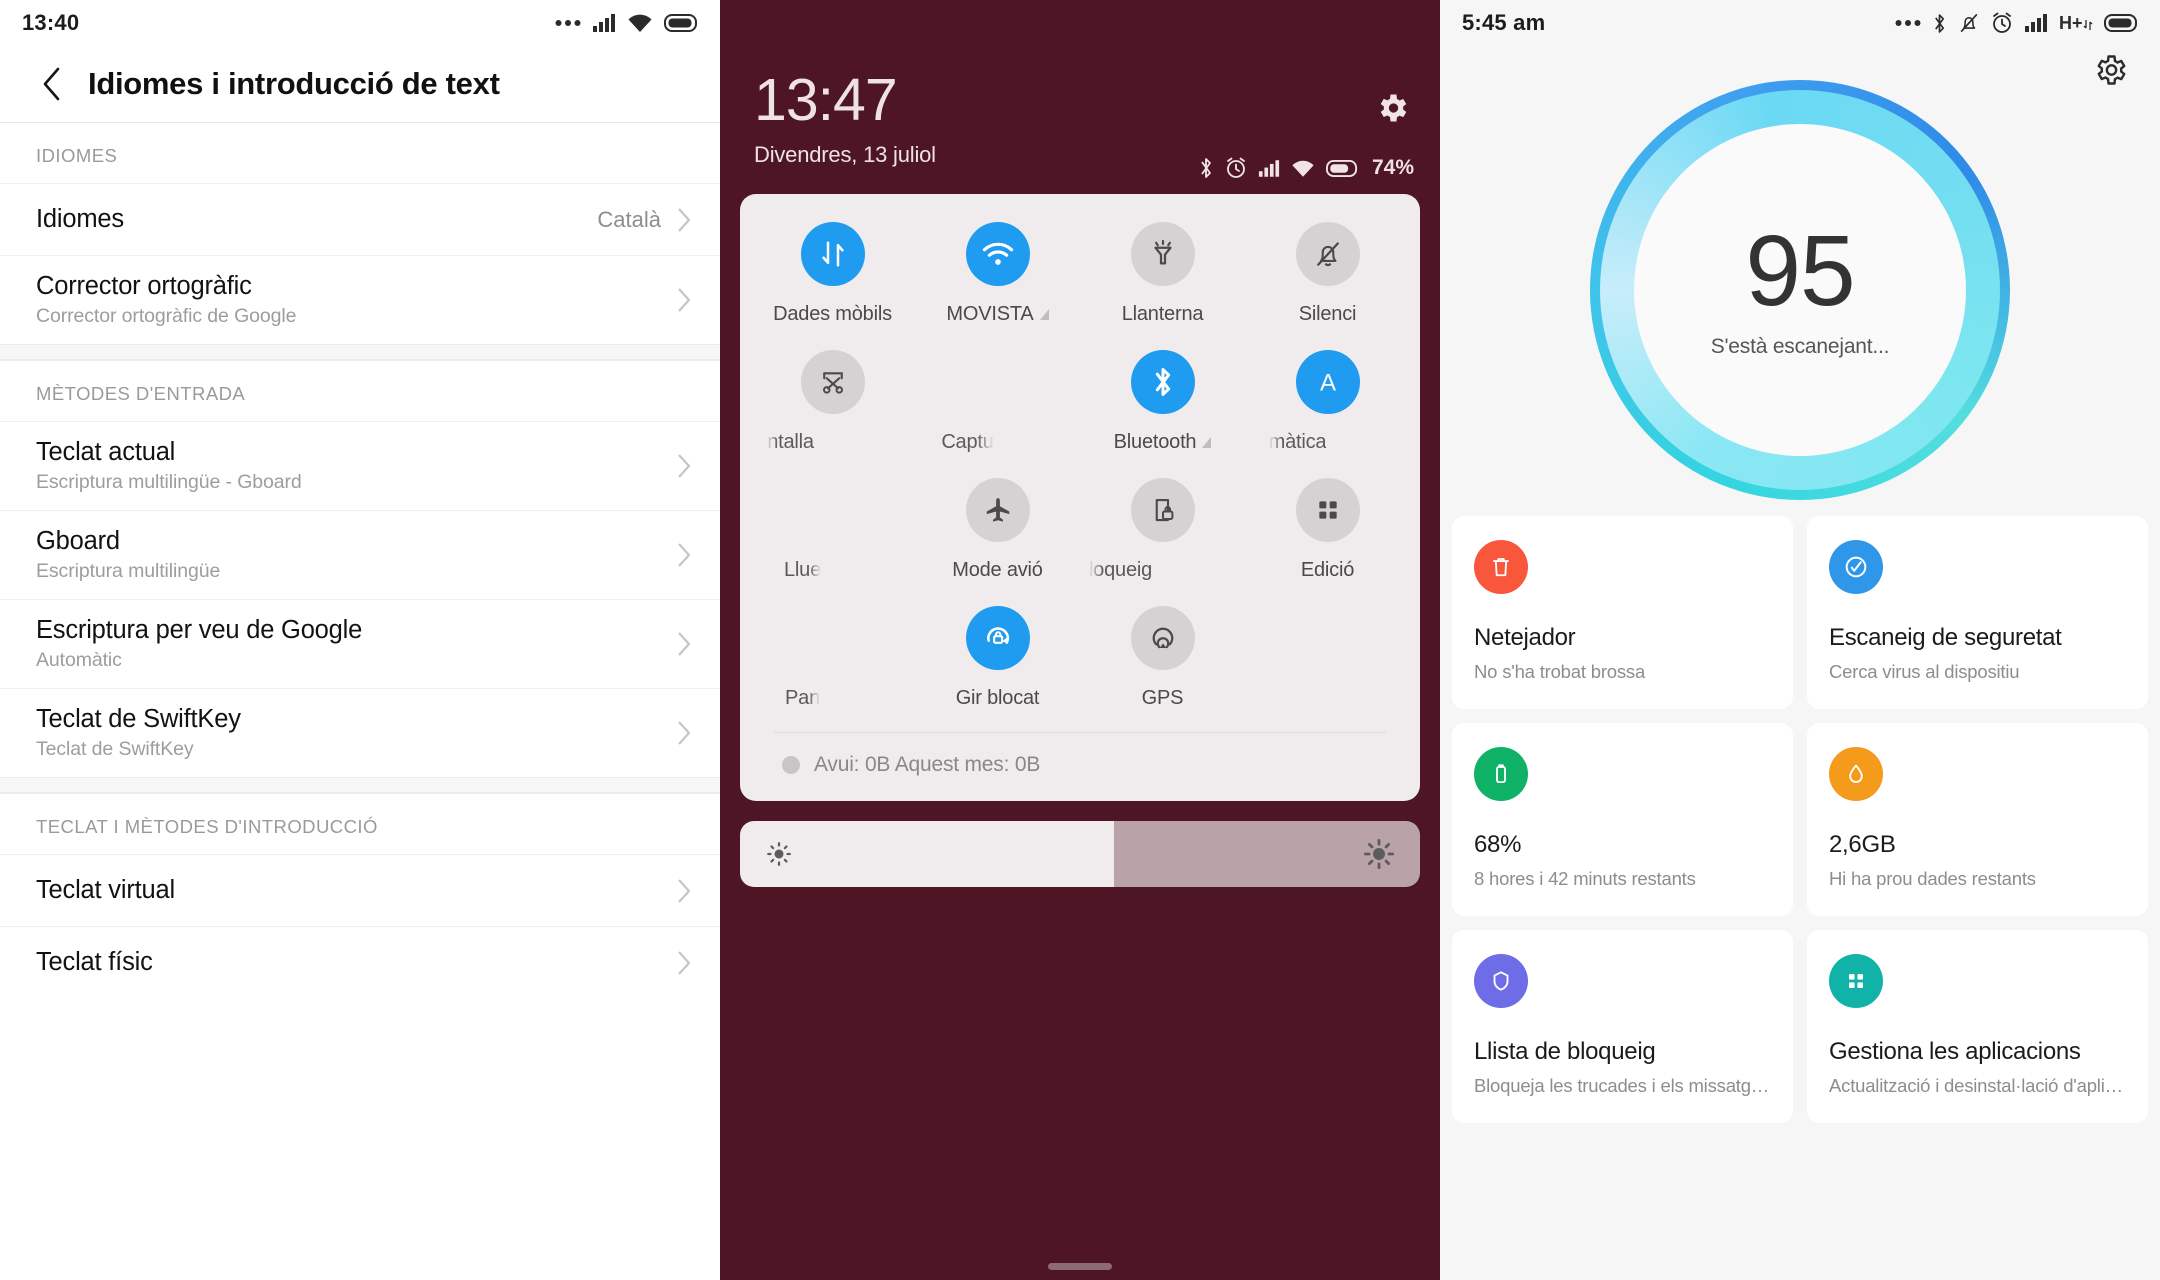  Describe the element at coordinates (1327, 408) in the screenshot. I see `qs-tile-automatica: A màtica` at that location.